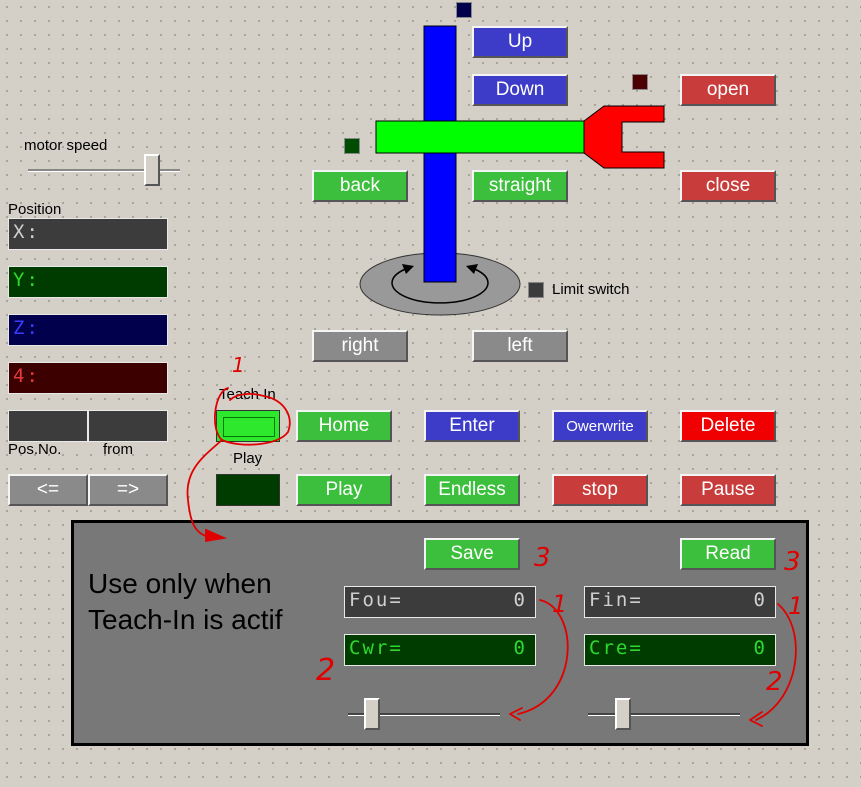  What do you see at coordinates (591, 289) in the screenshot?
I see `limit-switch-label: Limit switch` at bounding box center [591, 289].